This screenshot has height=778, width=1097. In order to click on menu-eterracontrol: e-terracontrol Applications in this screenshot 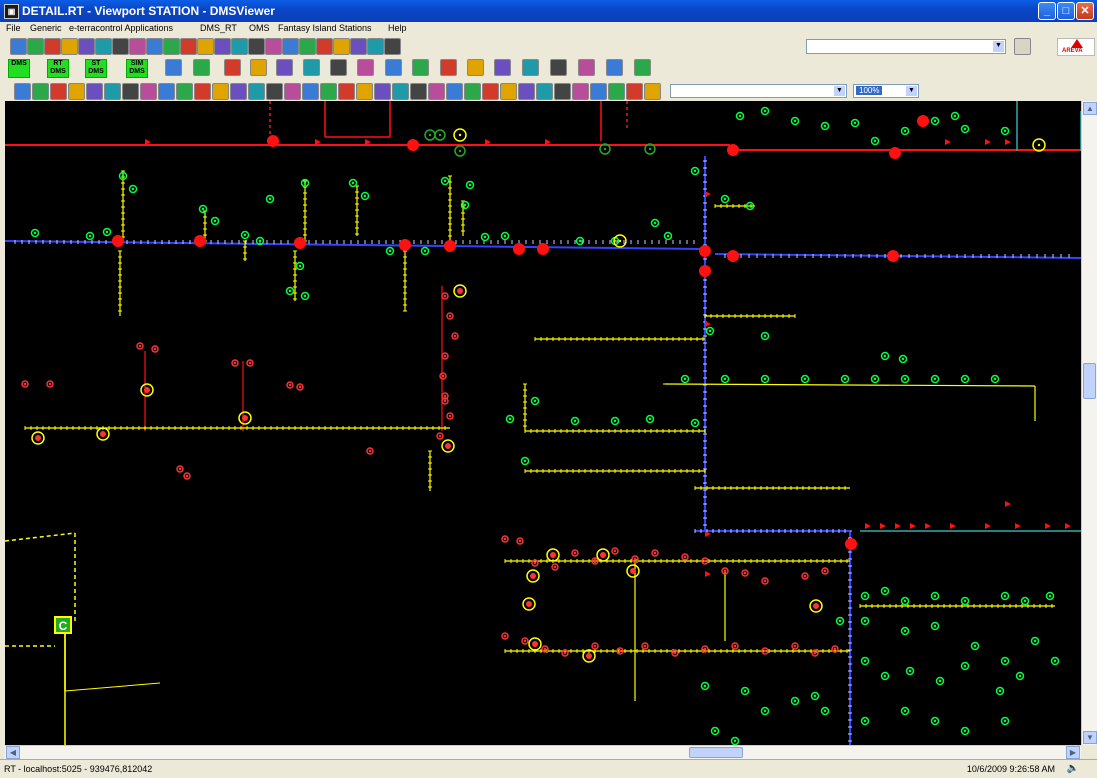, I will do `click(121, 28)`.